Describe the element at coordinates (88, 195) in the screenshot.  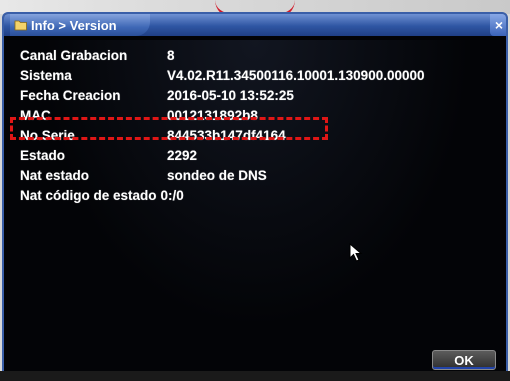
I see `info-label: Nat código de estado` at that location.